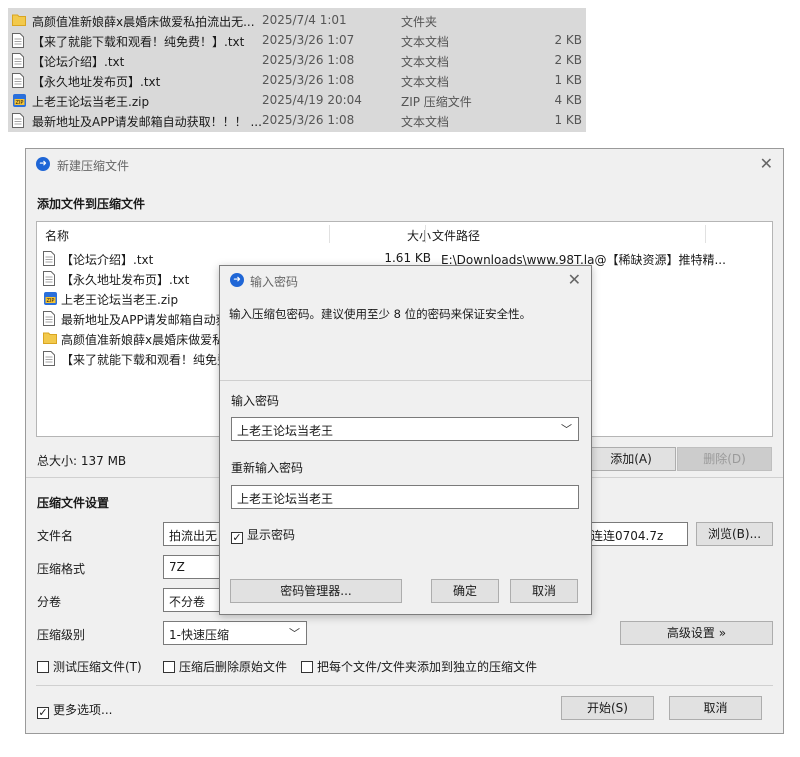  I want to click on archive-settings-section-title: 压缩文件设置, so click(73, 503).